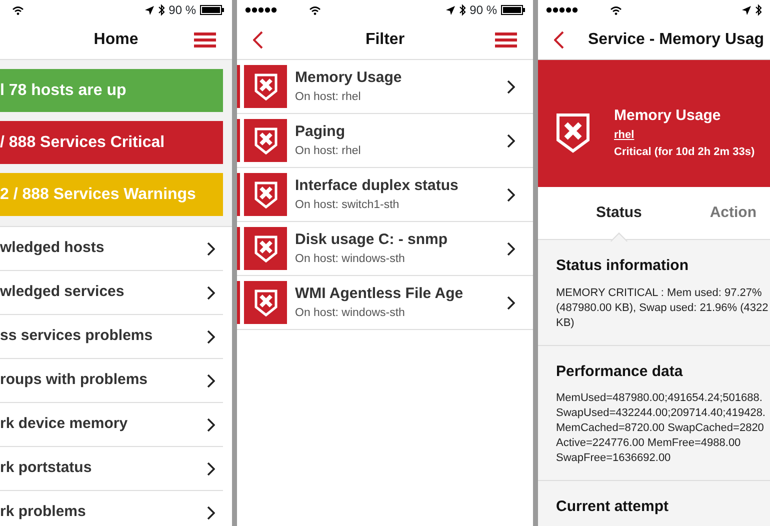 The height and width of the screenshot is (526, 770). I want to click on status-duration: Critical (for 10d 2h 2m 33s), so click(684, 152).